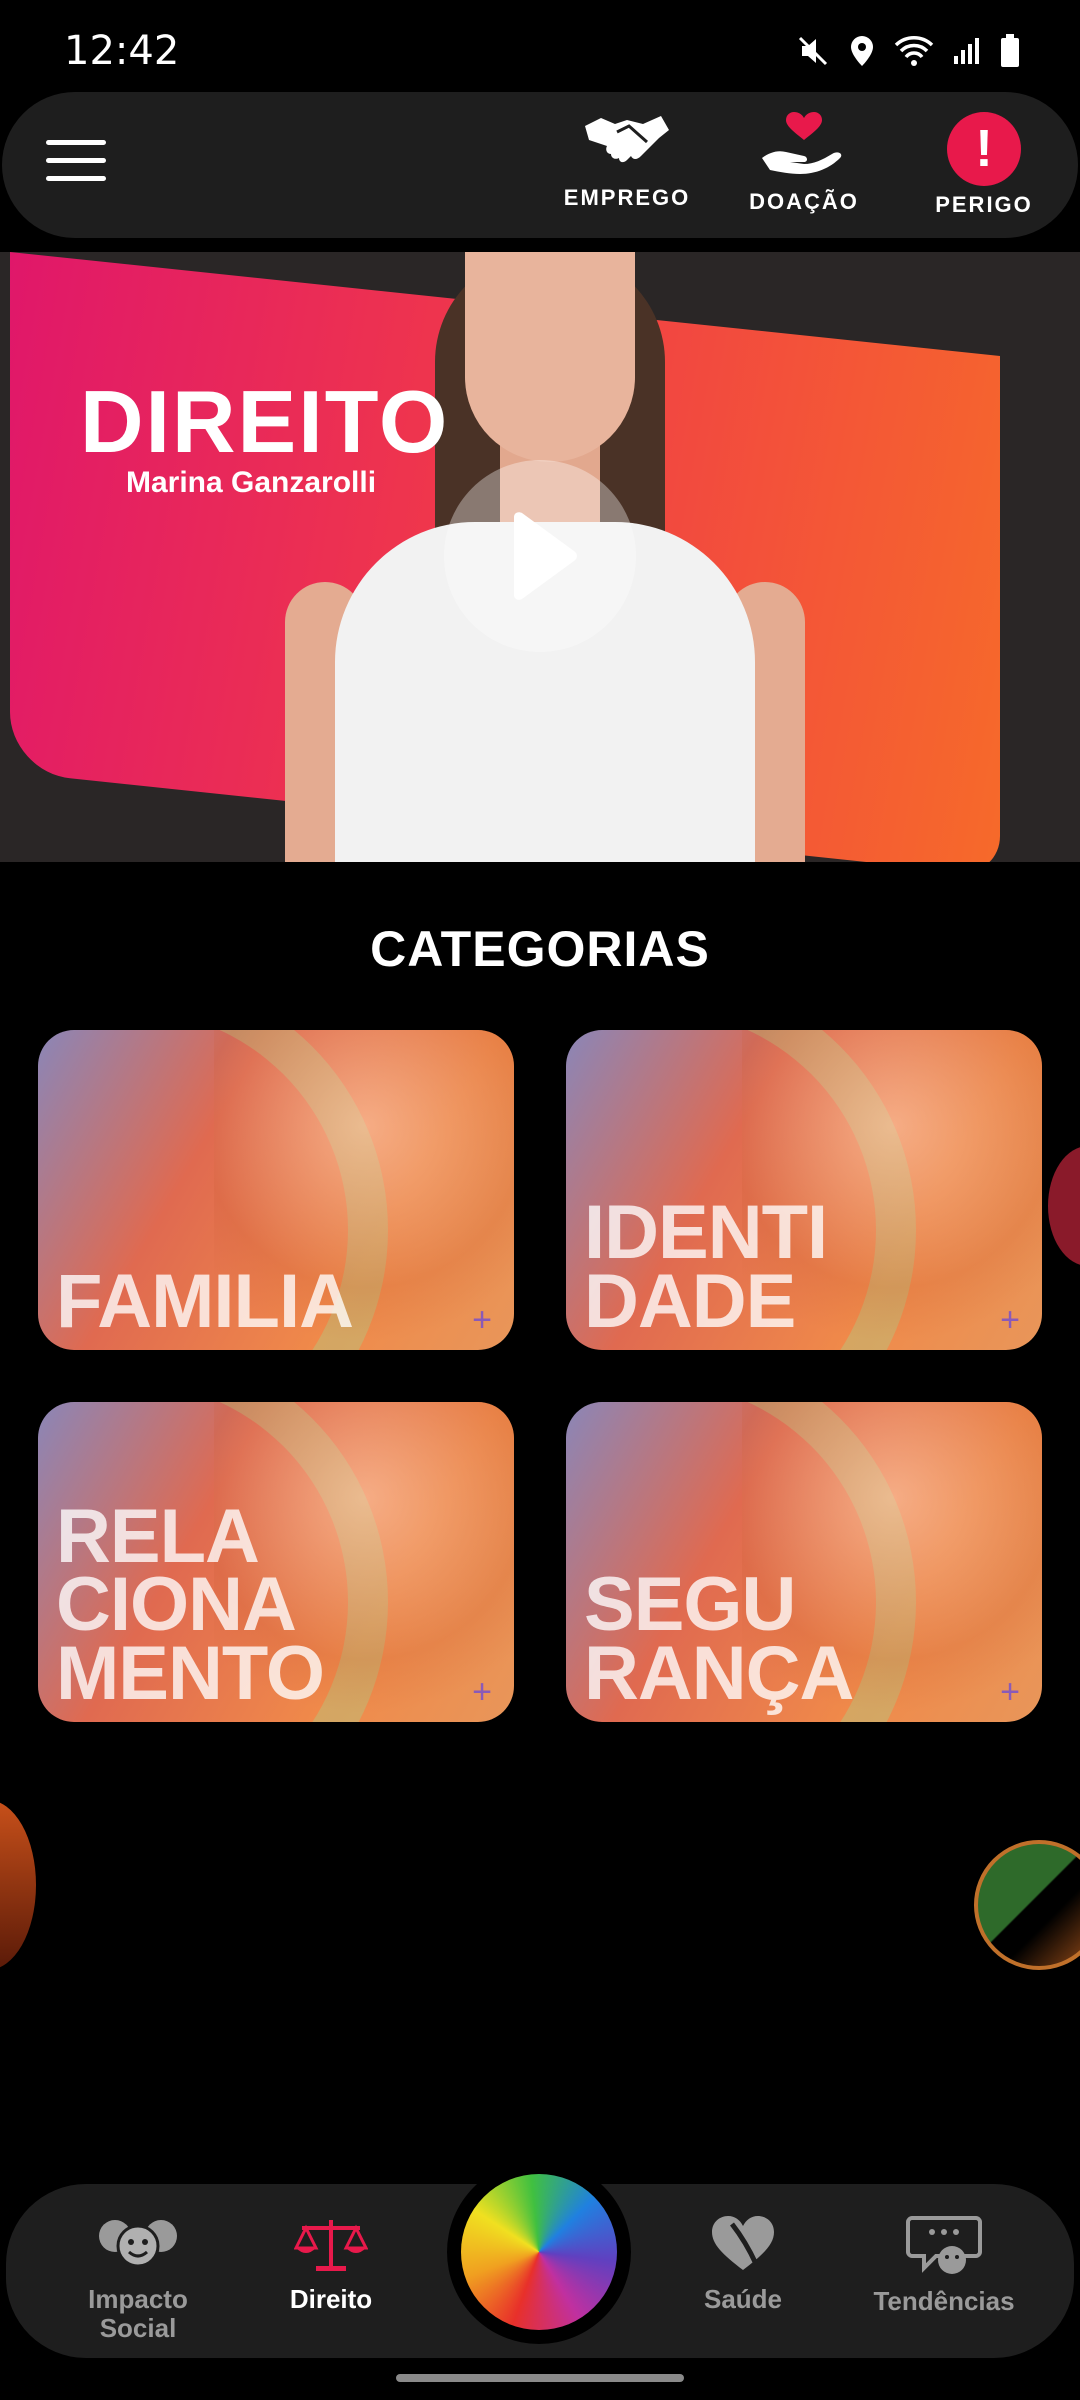 This screenshot has height=2400, width=1080. What do you see at coordinates (540, 2378) in the screenshot?
I see `gesture-home-indicator` at bounding box center [540, 2378].